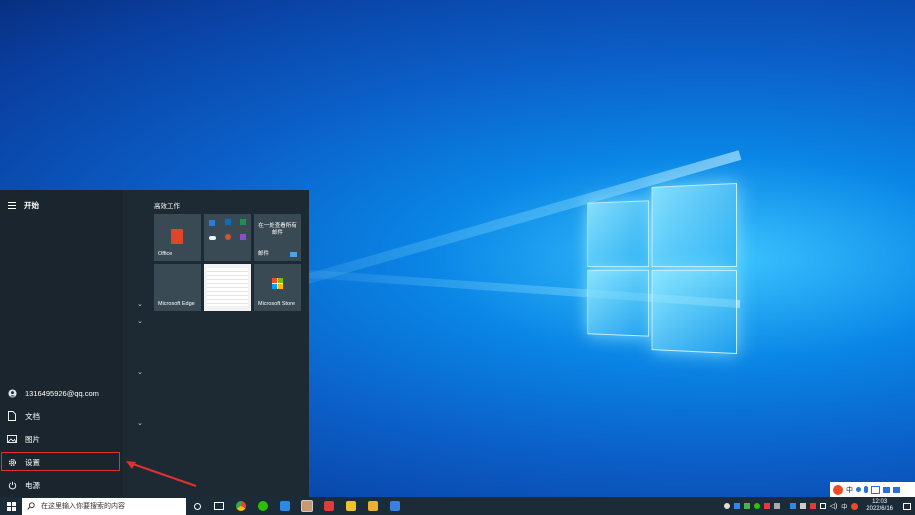 The image size is (915, 515). Describe the element at coordinates (879, 502) in the screenshot. I see `clock-time: 12:03` at that location.